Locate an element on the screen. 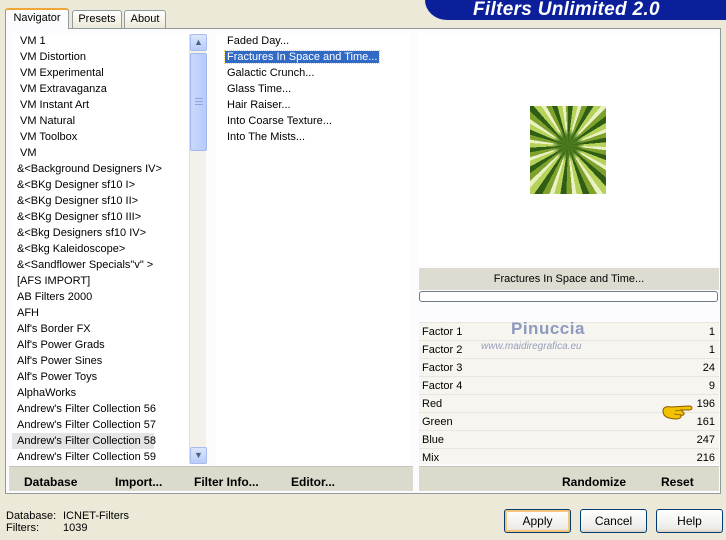  category-item: &<Bkg Kaleidoscope> is located at coordinates (109, 249).